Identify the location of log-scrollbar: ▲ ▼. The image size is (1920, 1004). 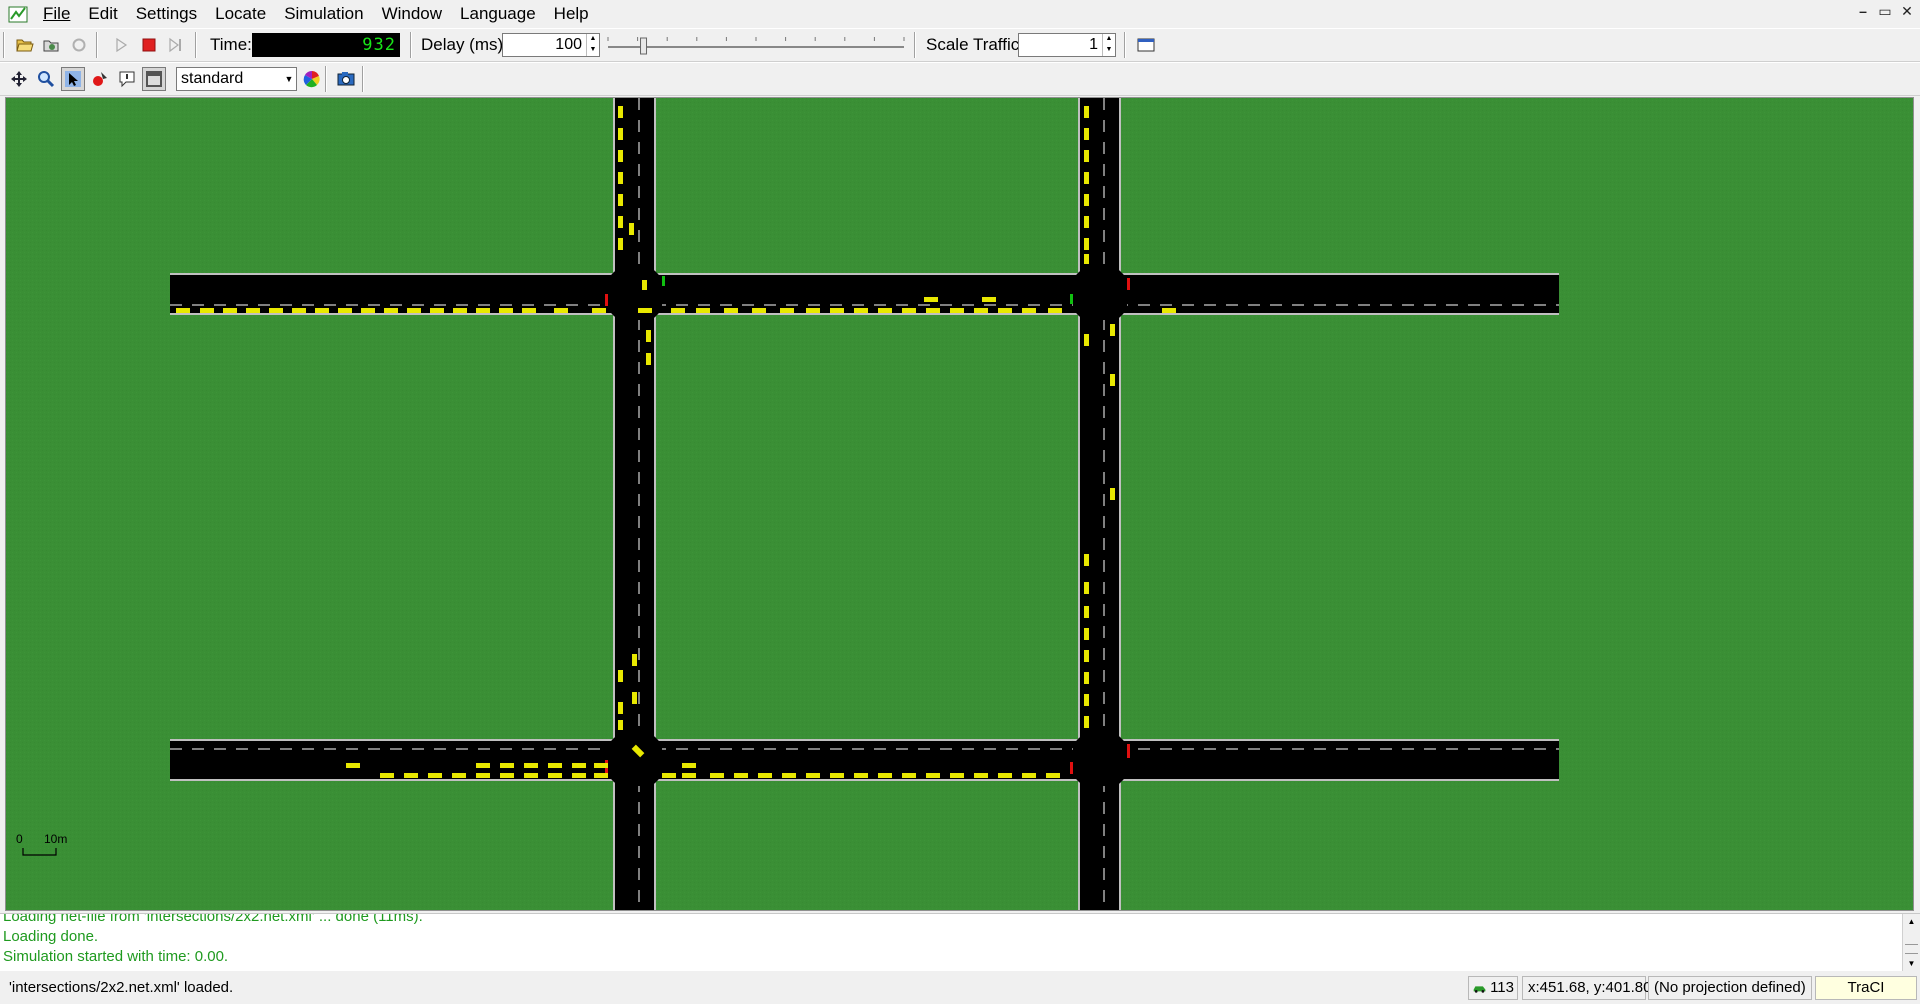
(1911, 942).